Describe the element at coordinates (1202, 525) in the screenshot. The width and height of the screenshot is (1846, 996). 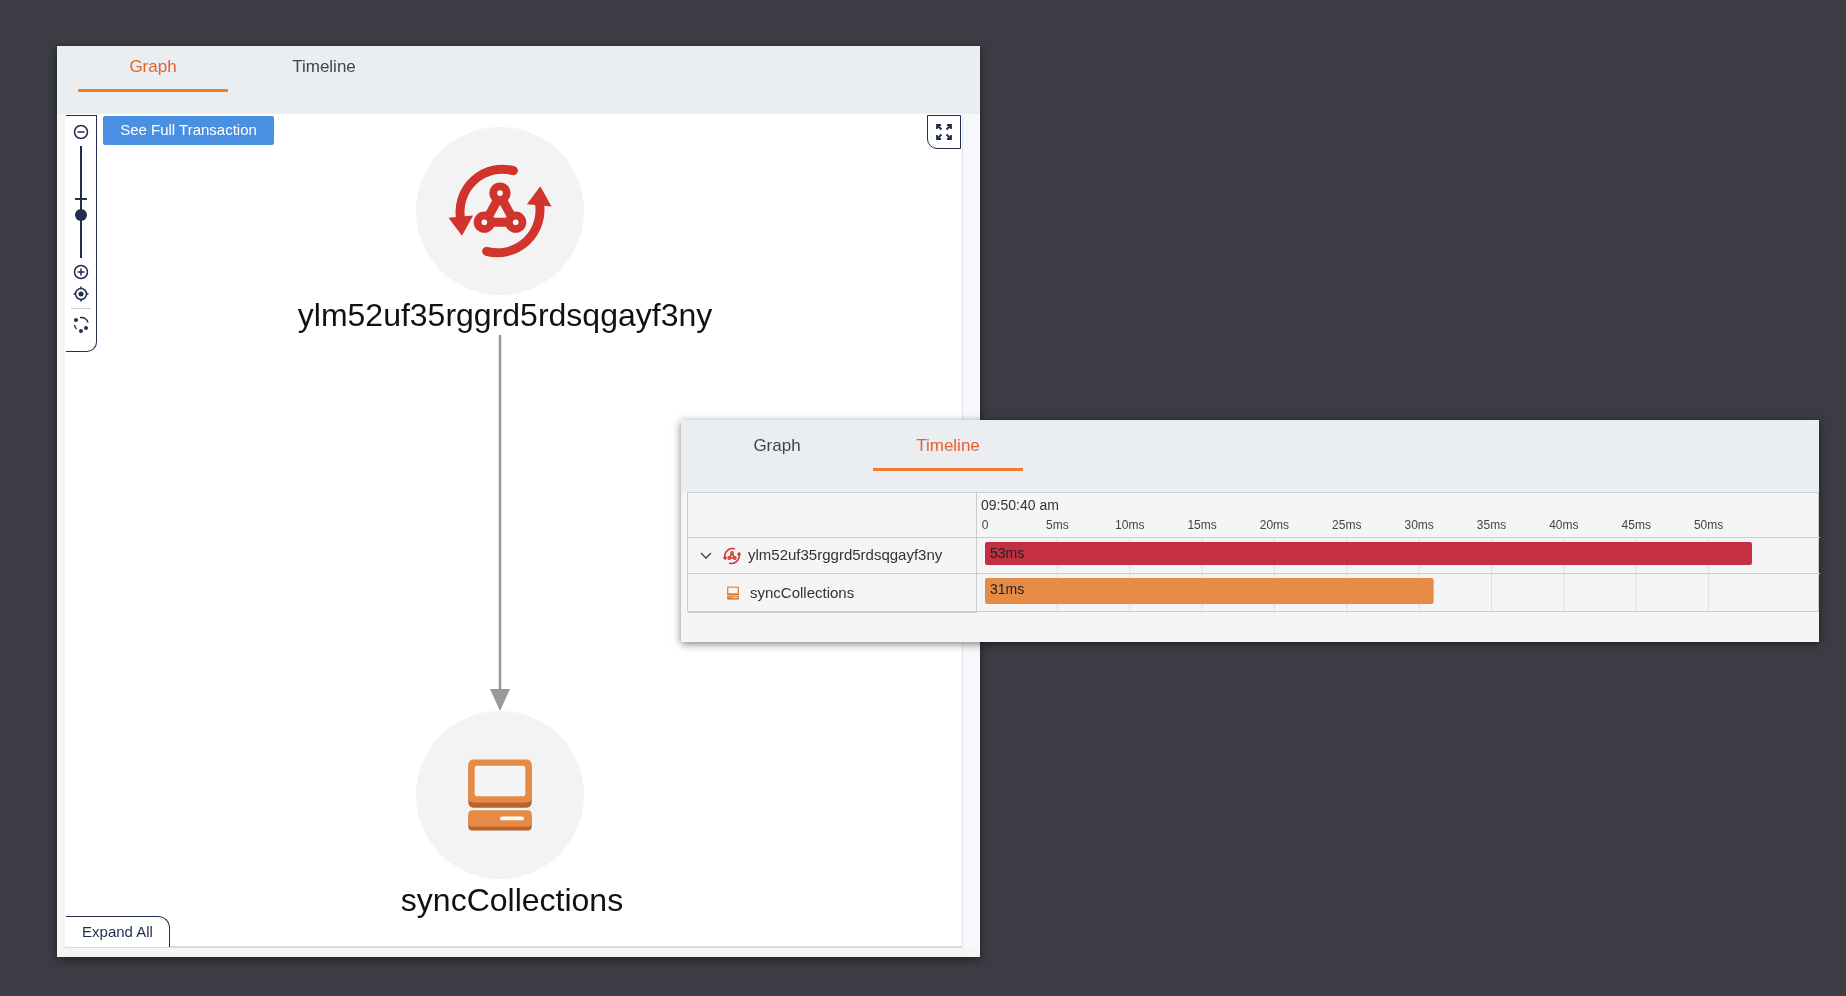
I see `axis-tick-label: 15ms` at that location.